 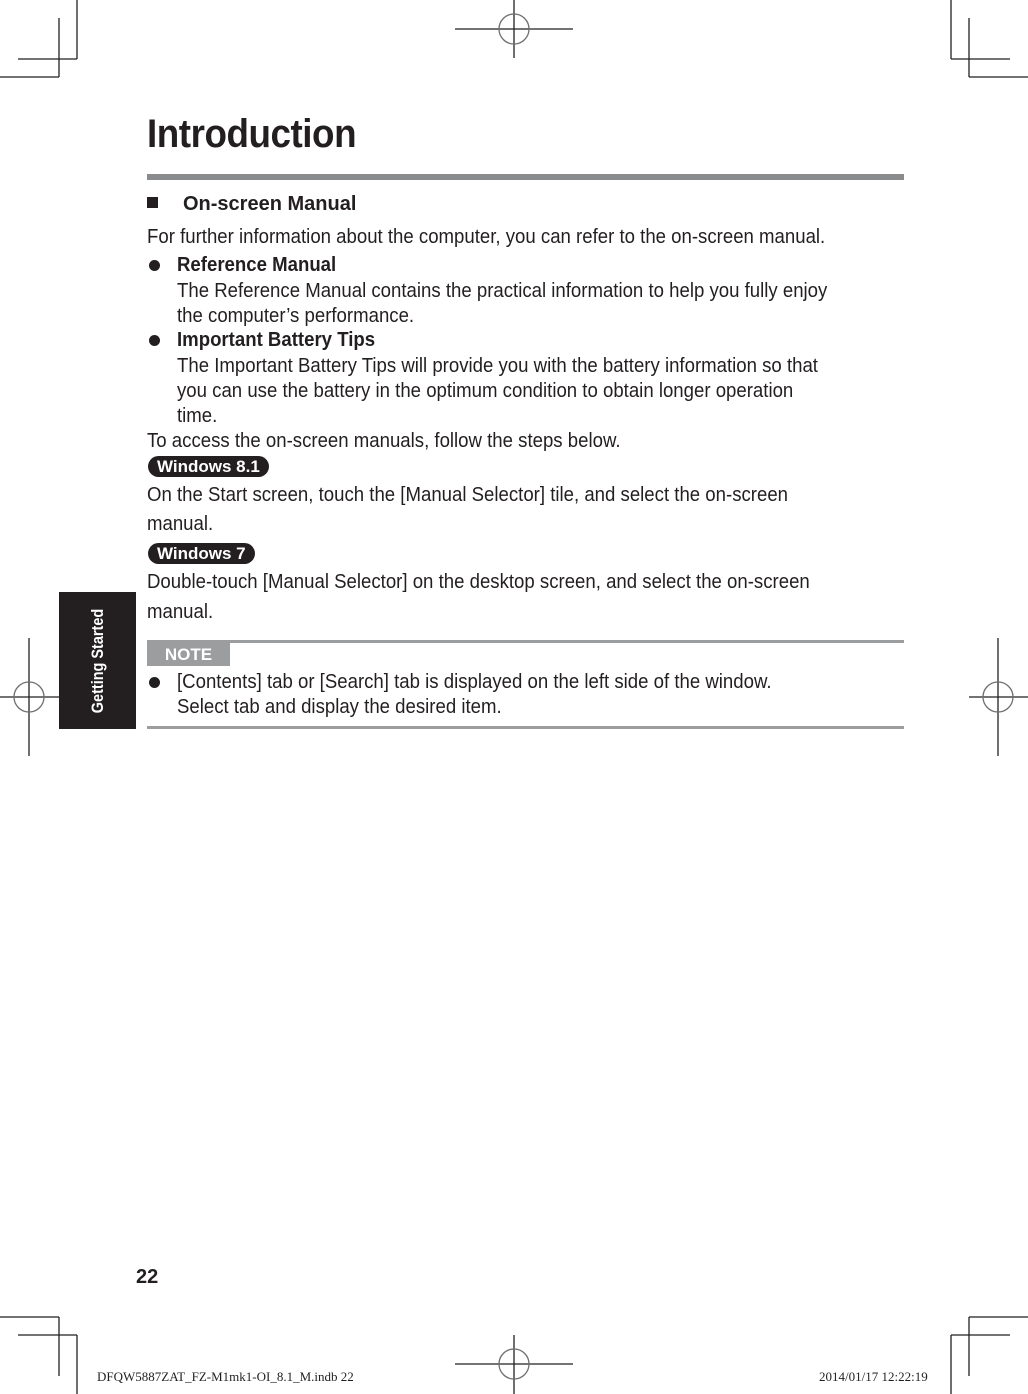 I want to click on registration-mark-right, so click(x=998, y=697).